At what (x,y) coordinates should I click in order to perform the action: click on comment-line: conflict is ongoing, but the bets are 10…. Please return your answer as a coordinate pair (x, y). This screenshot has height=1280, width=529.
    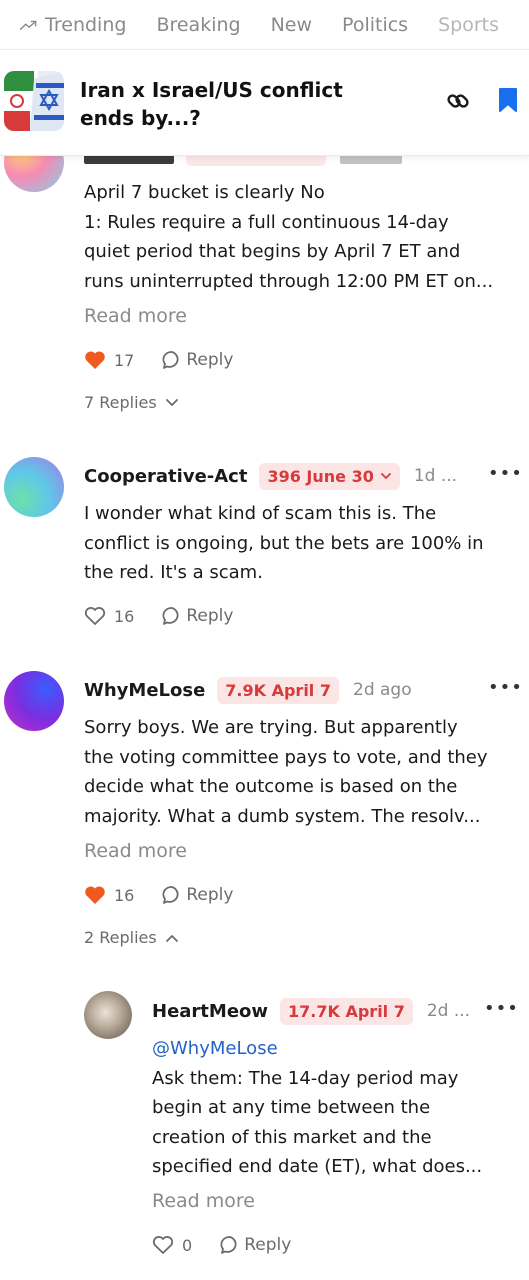
    Looking at the image, I should click on (284, 543).